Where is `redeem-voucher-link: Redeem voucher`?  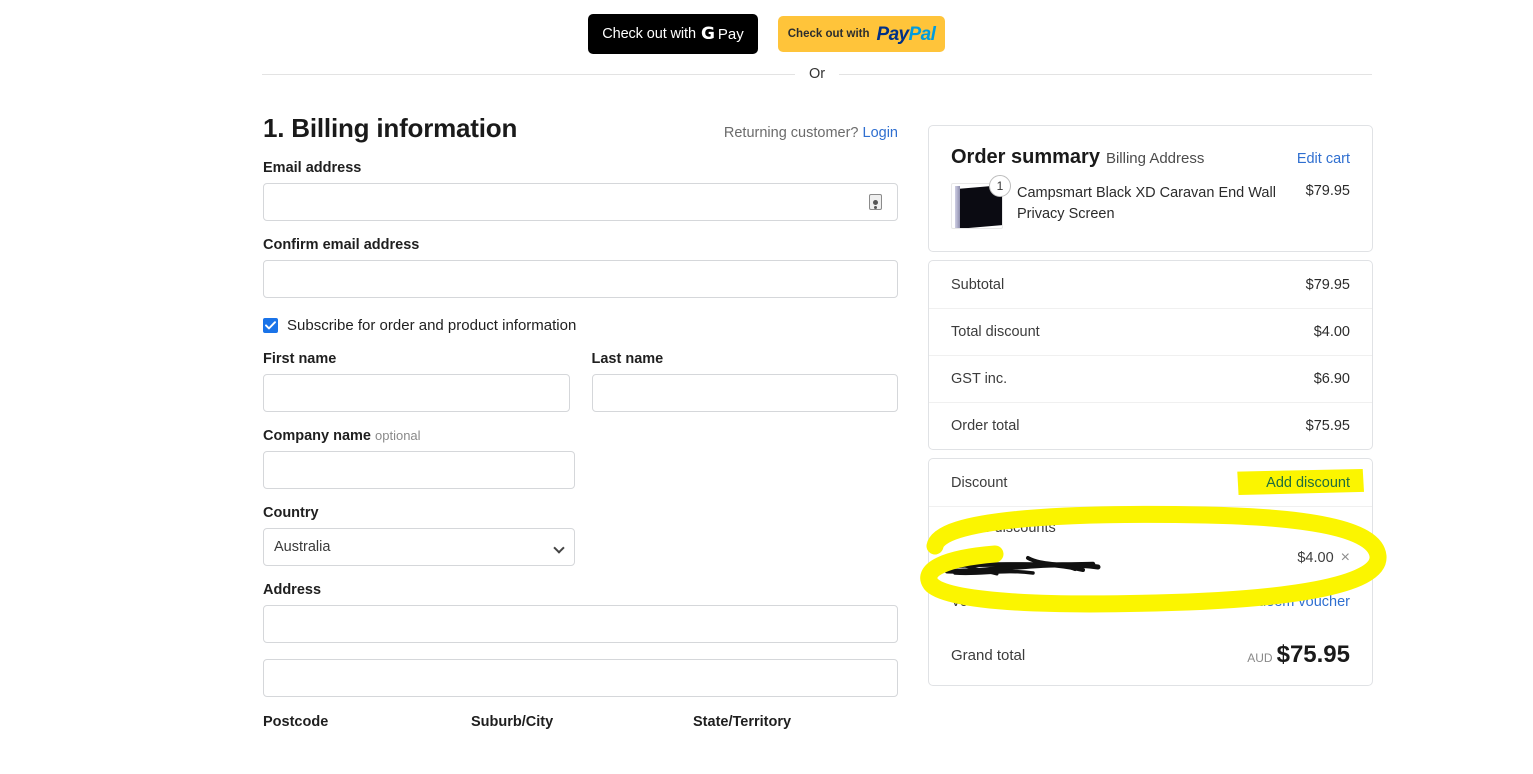
redeem-voucher-link: Redeem voucher is located at coordinates (1295, 602).